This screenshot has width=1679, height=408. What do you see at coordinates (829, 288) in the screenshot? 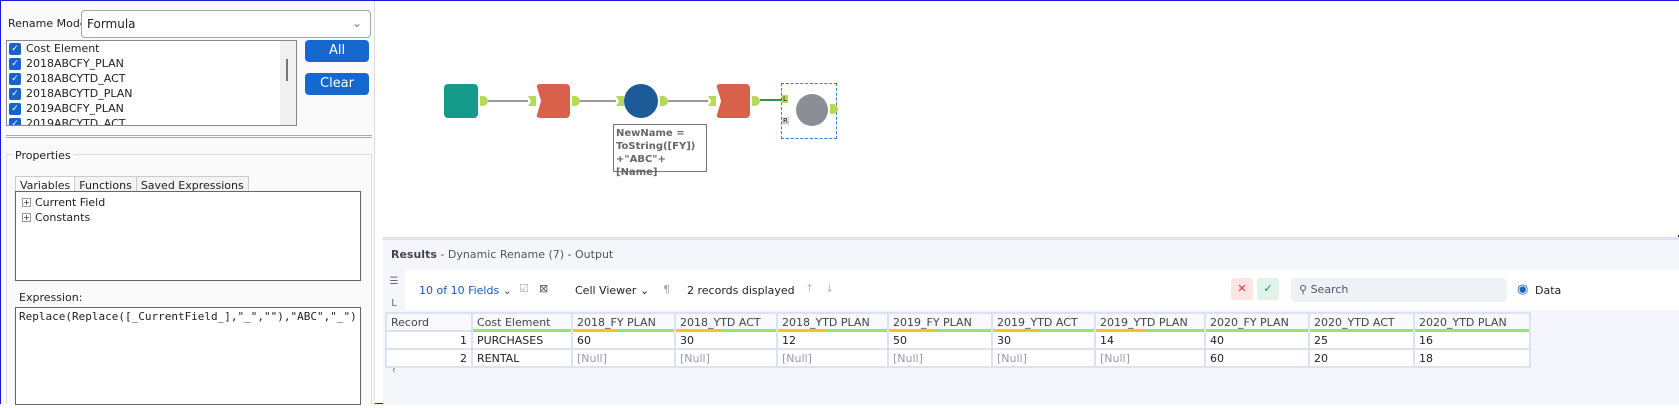
I see `arrow-down-icon: ↓` at bounding box center [829, 288].